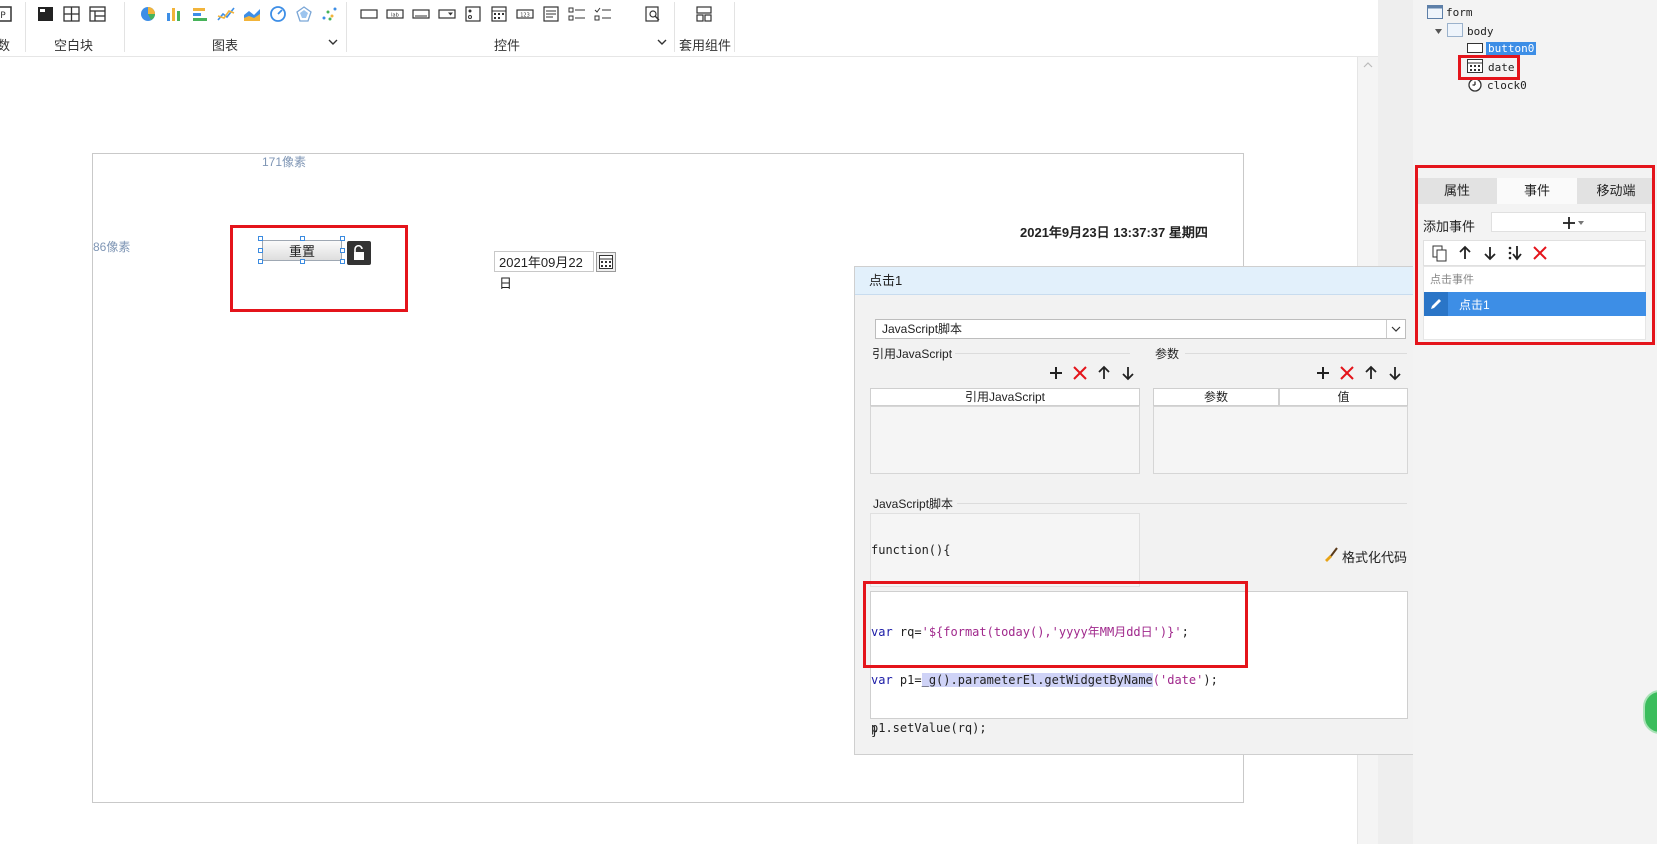 This screenshot has height=844, width=1657. I want to click on code-selection: _g().parameterEl.getWidgetByName, so click(1037, 680).